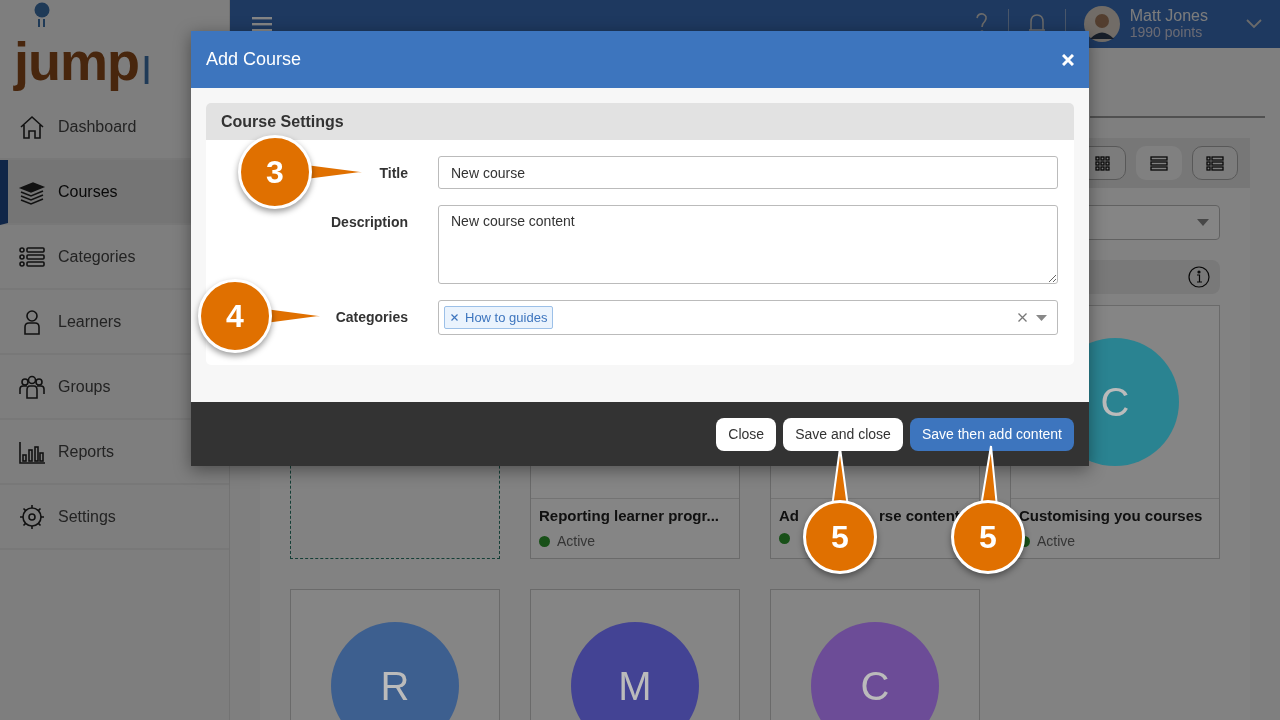 The width and height of the screenshot is (1280, 720). Describe the element at coordinates (843, 434) in the screenshot. I see `dialog-button: Save and close` at that location.